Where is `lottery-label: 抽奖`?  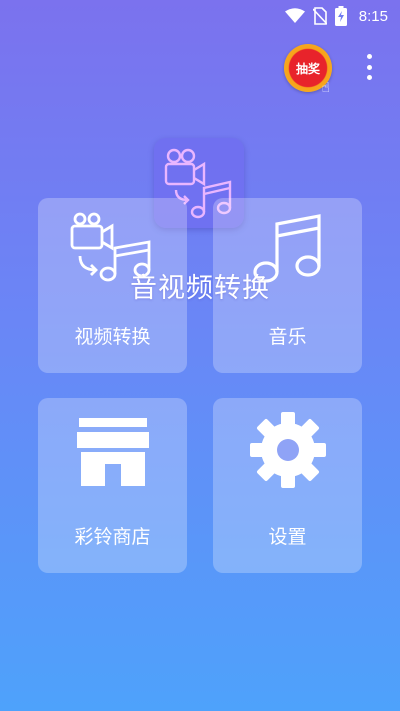
lottery-label: 抽奖 is located at coordinates (307, 68).